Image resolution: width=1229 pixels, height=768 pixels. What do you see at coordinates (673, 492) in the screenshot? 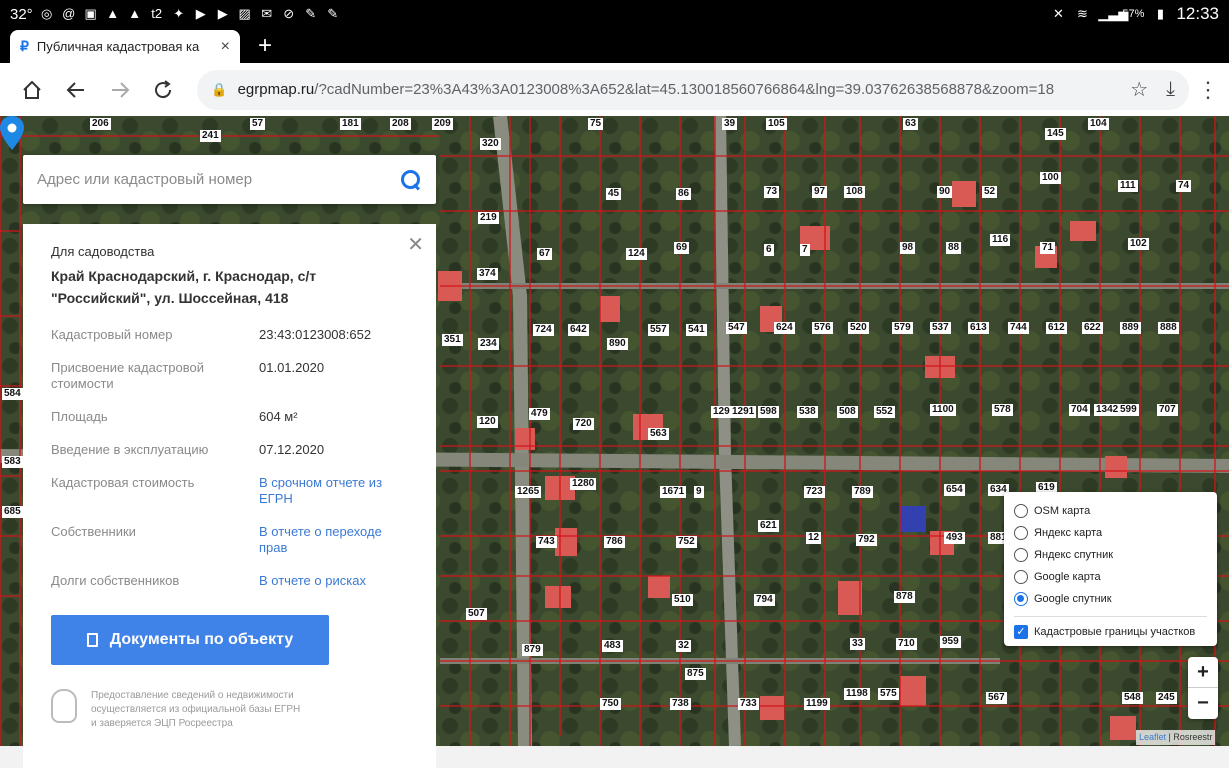
I see `parcel-number-label: 1671` at bounding box center [673, 492].